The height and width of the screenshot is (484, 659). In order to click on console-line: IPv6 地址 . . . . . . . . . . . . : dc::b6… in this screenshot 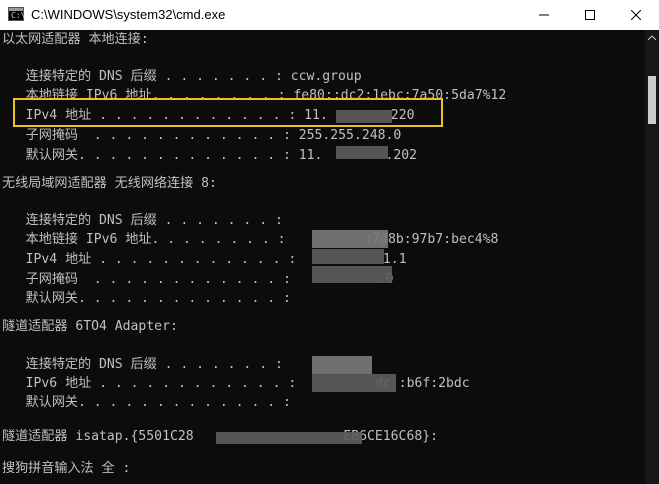, I will do `click(236, 383)`.